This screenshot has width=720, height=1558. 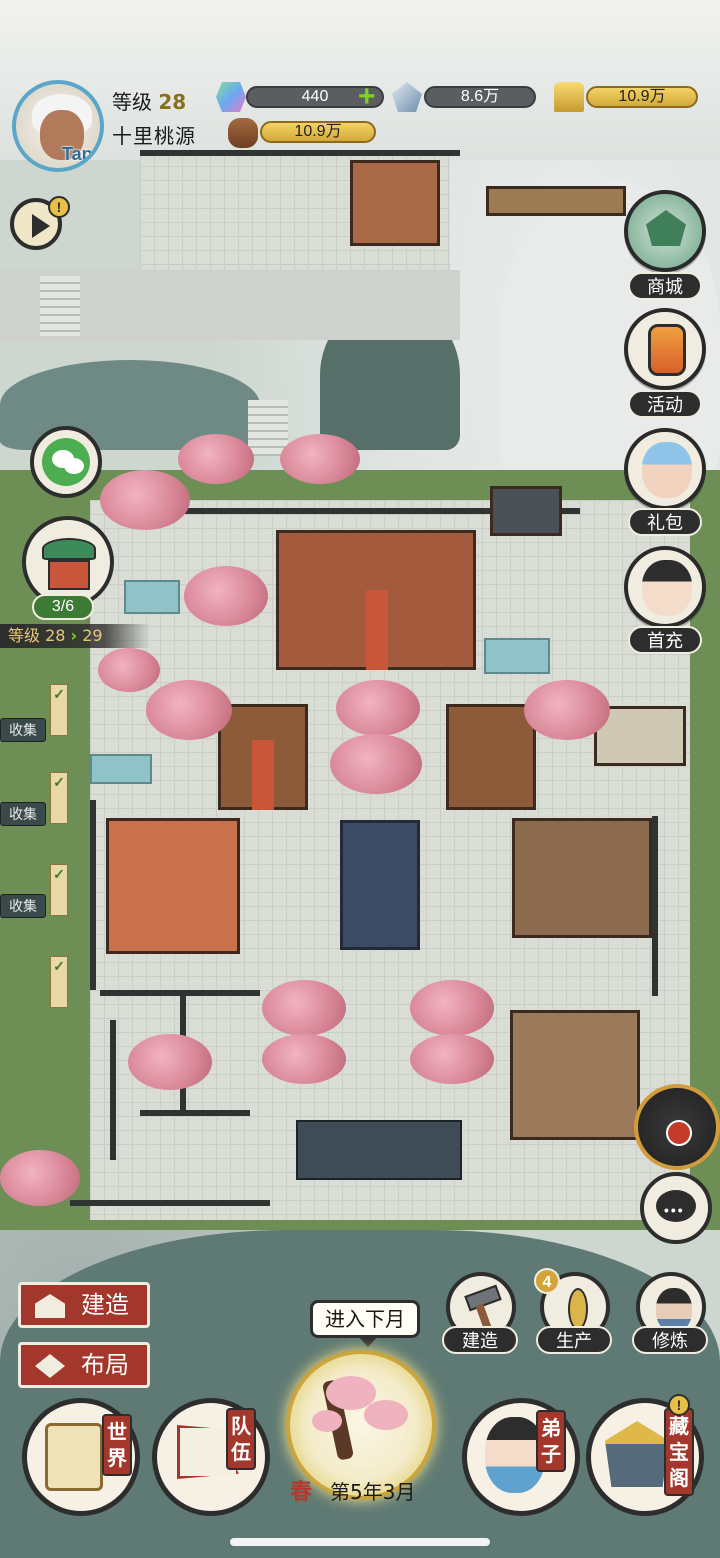 I want to click on level-to: 29, so click(x=92, y=635).